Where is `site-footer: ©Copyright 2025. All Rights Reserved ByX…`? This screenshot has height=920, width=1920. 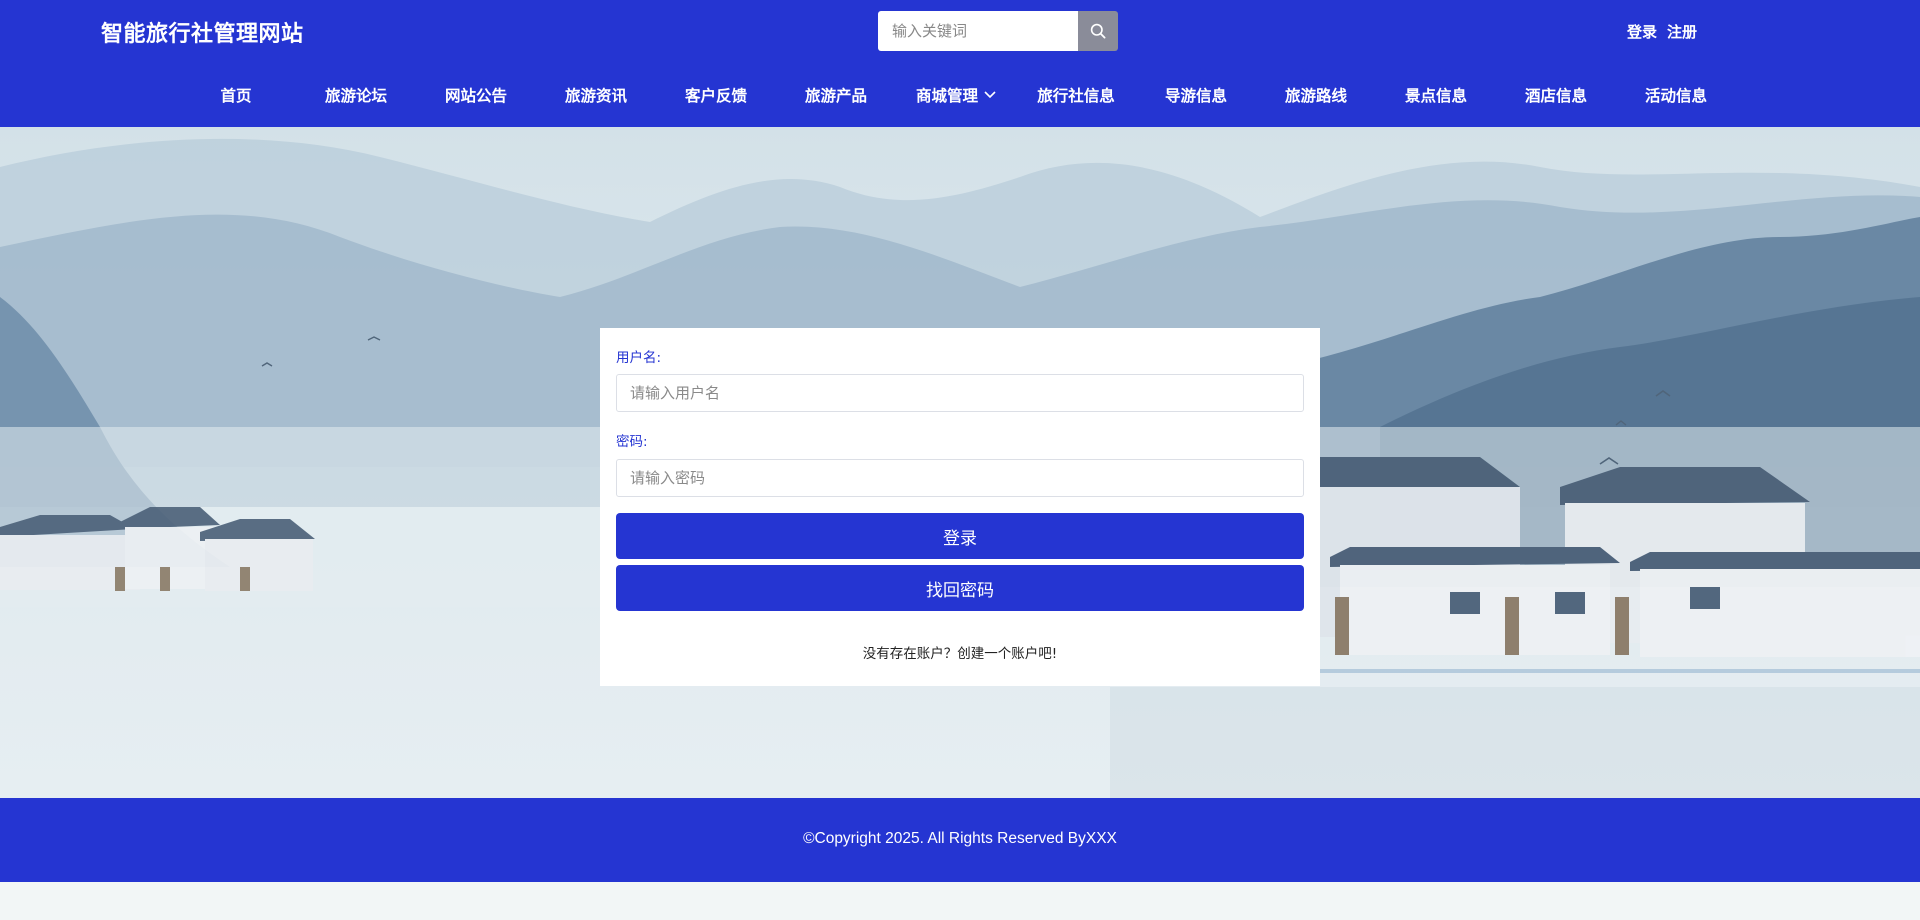 site-footer: ©Copyright 2025. All Rights Reserved ByX… is located at coordinates (960, 840).